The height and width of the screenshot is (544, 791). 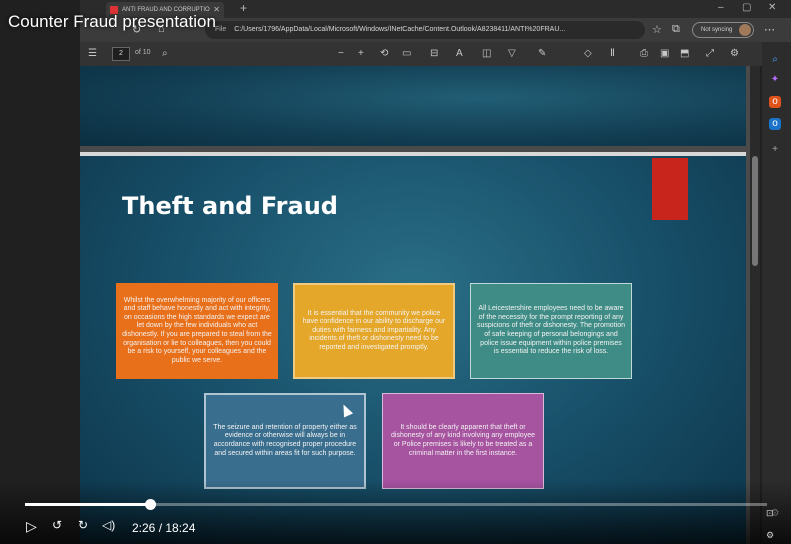 I want to click on contents-icon: ☰, so click(x=92, y=53).